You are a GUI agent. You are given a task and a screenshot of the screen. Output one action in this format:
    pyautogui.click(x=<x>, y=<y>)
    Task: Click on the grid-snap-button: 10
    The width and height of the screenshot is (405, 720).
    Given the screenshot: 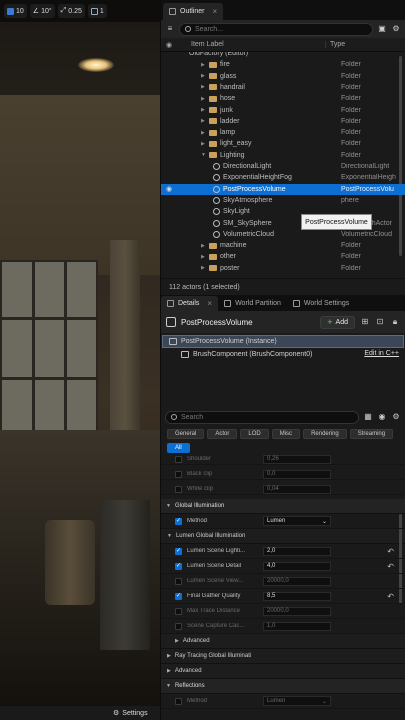 What is the action you would take?
    pyautogui.click(x=15, y=11)
    